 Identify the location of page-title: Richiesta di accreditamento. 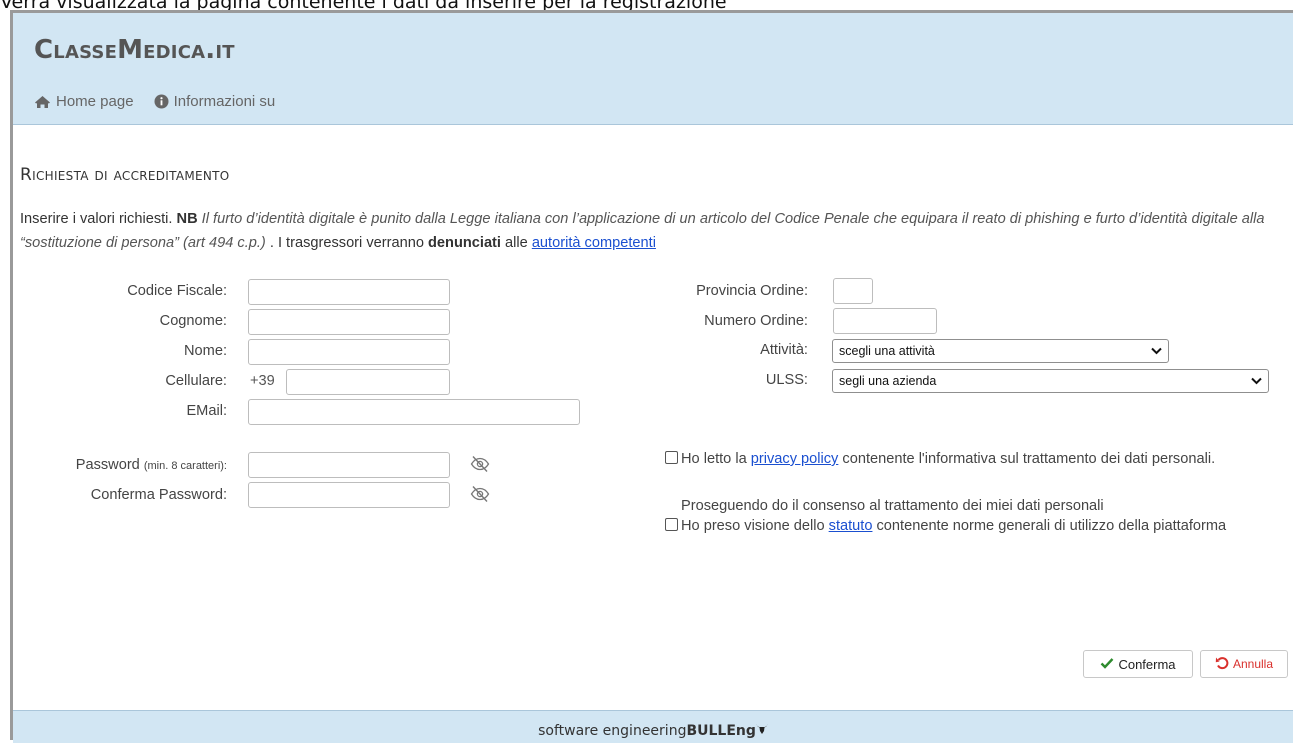
(125, 175).